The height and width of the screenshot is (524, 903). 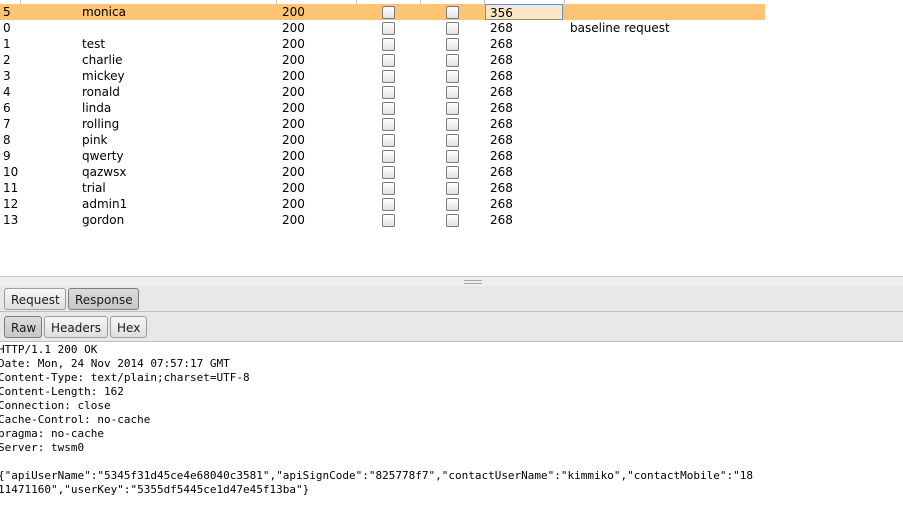 I want to click on tab-request: Request, so click(x=35, y=299).